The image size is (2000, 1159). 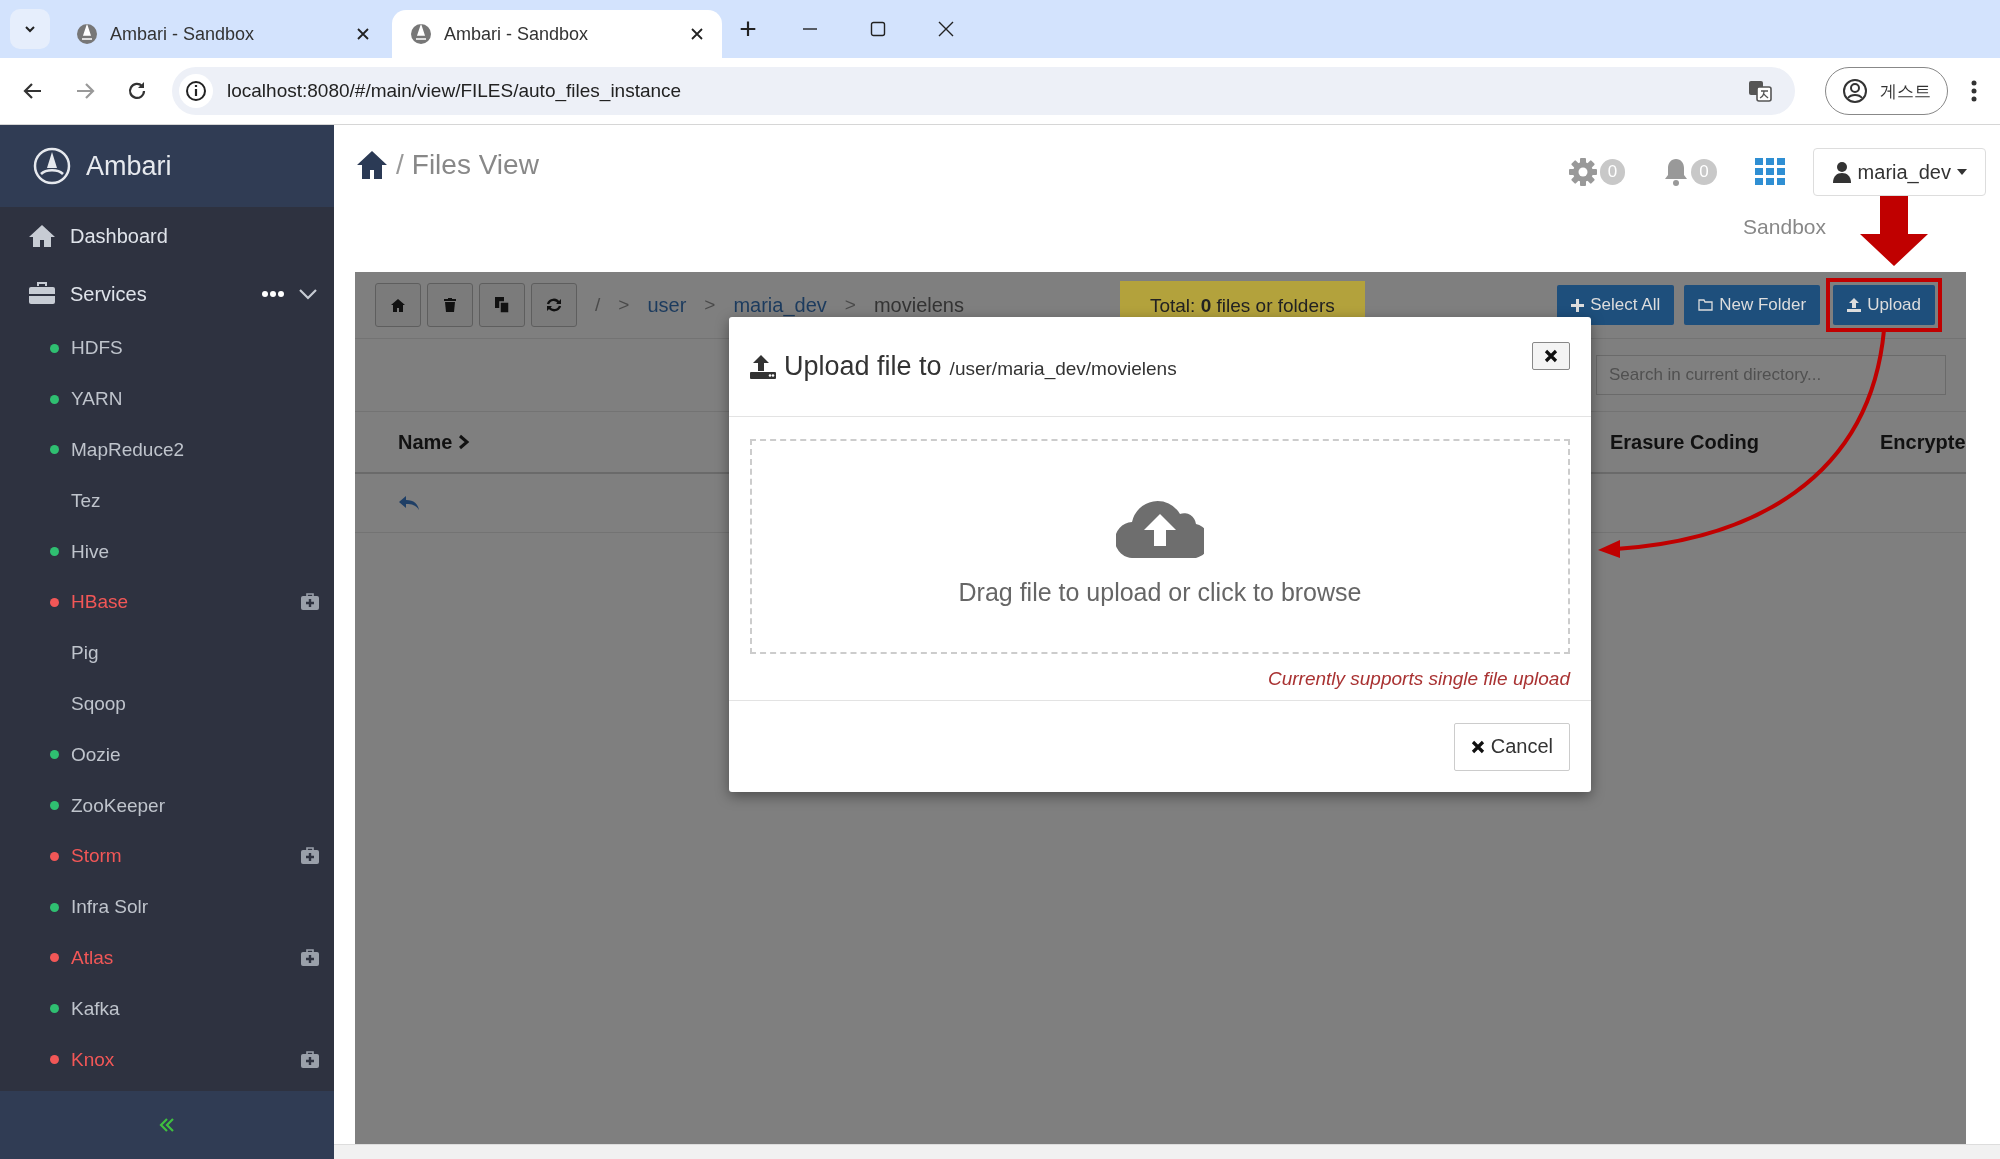 What do you see at coordinates (1616, 305) in the screenshot?
I see `action-button: Select All` at bounding box center [1616, 305].